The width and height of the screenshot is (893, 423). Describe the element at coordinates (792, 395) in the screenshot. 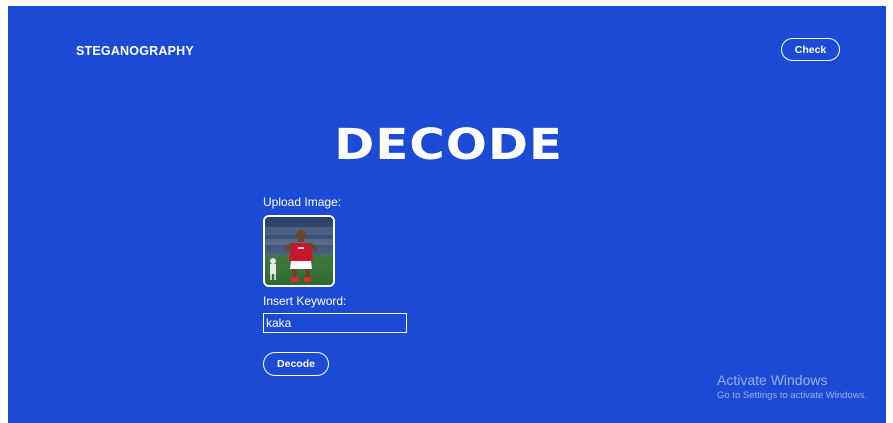

I see `watermark-subtitle: Go to Settings to activate Windows.` at that location.